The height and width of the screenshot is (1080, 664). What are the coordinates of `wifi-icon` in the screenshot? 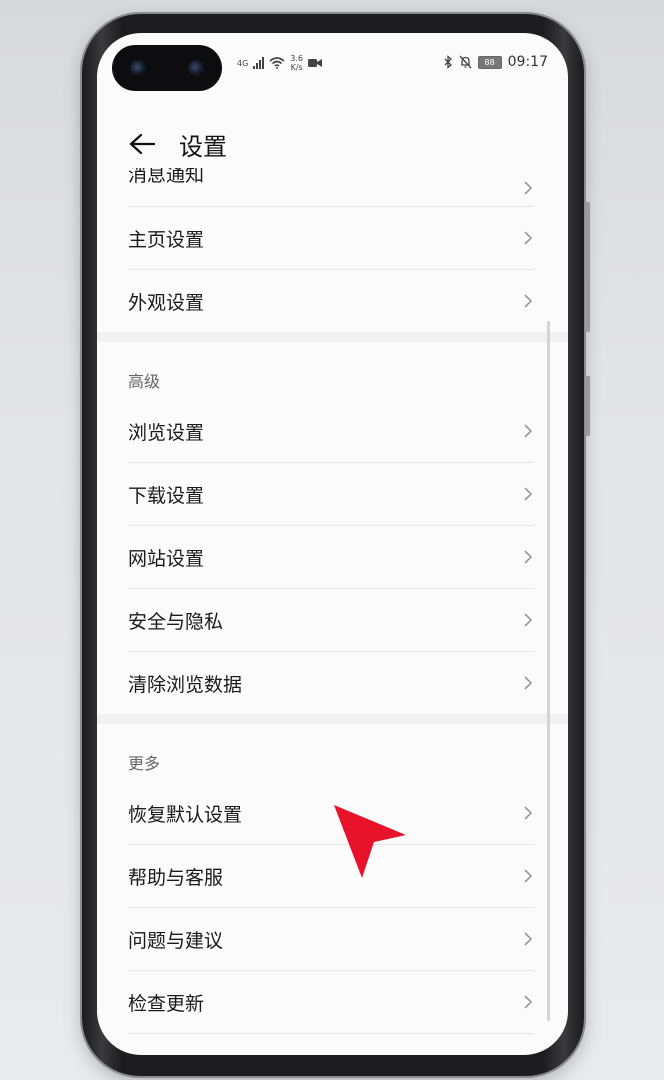 It's located at (277, 63).